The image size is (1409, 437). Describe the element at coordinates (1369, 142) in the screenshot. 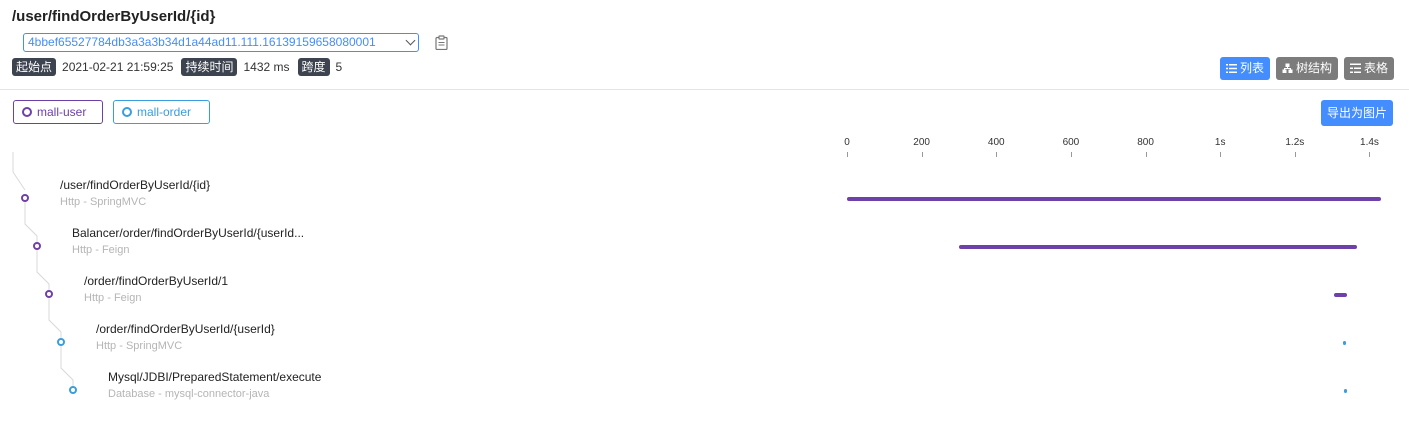

I see `axis-tick-label: 1.4s` at that location.